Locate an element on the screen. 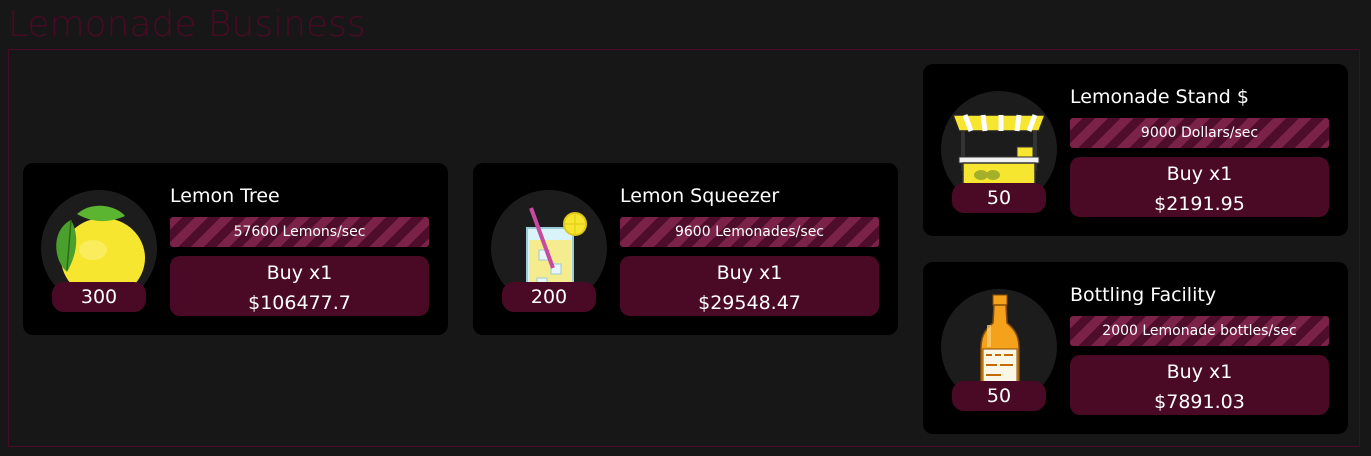 This screenshot has width=1371, height=456. buy-button: Buy x1 $29548.47 is located at coordinates (749, 286).